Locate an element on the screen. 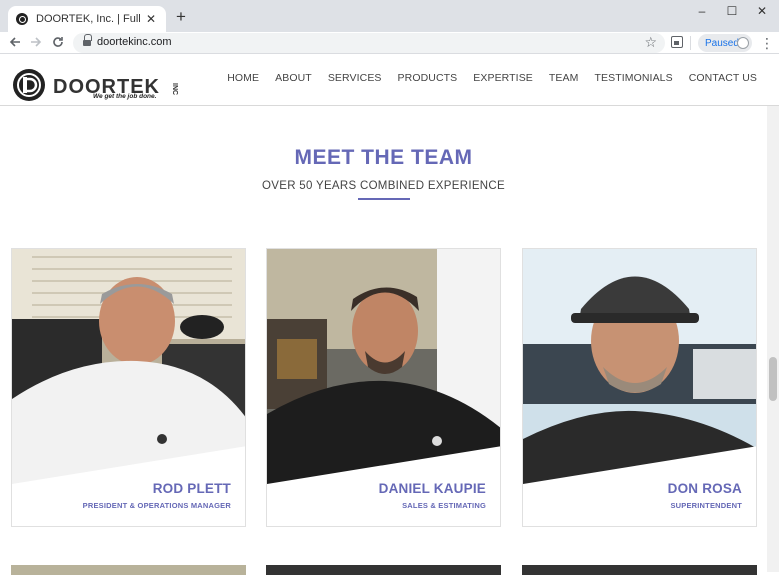 This screenshot has width=779, height=575. new-tab-button: + is located at coordinates (181, 17).